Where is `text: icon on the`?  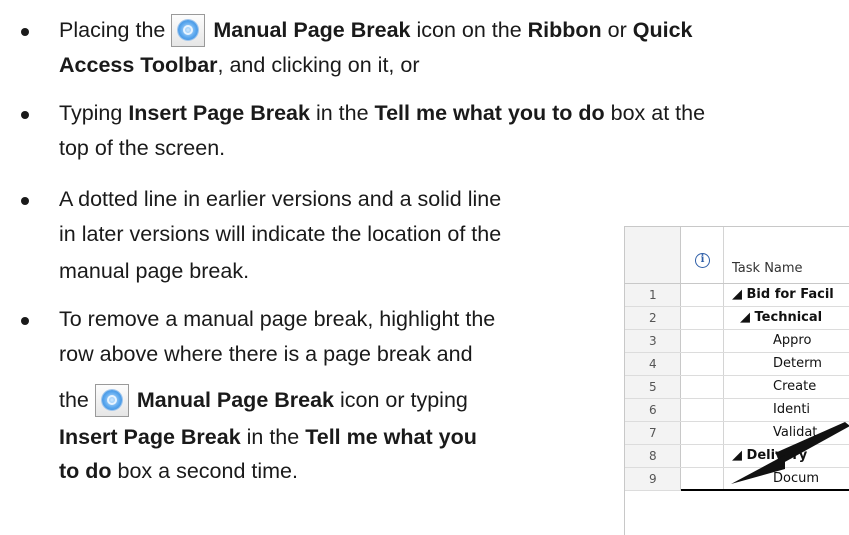
text: icon on the is located at coordinates (469, 30).